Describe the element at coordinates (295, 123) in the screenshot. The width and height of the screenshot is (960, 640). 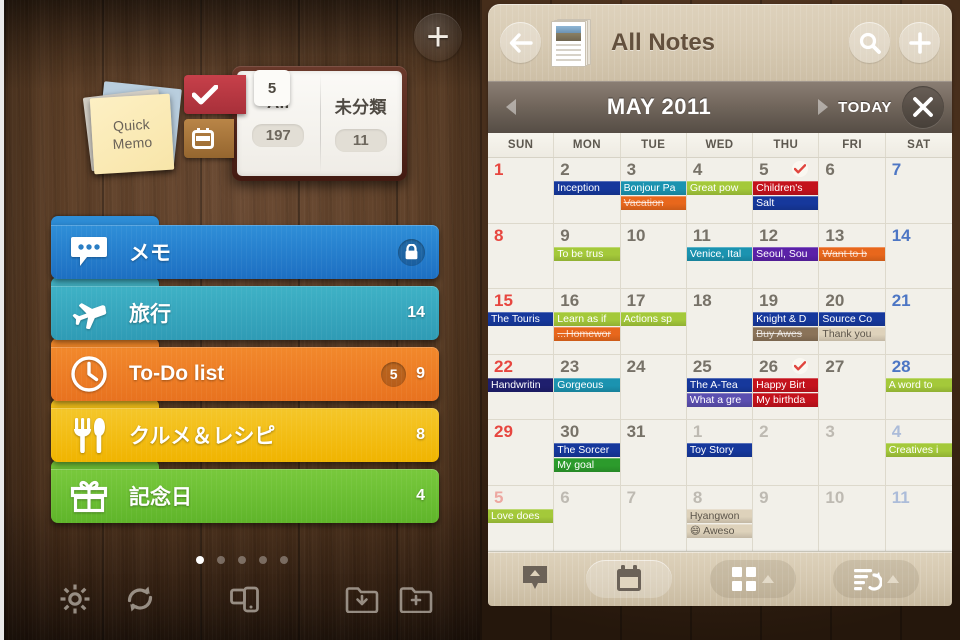
I see `notebook-widget: 5 All 197 未分類 11` at that location.